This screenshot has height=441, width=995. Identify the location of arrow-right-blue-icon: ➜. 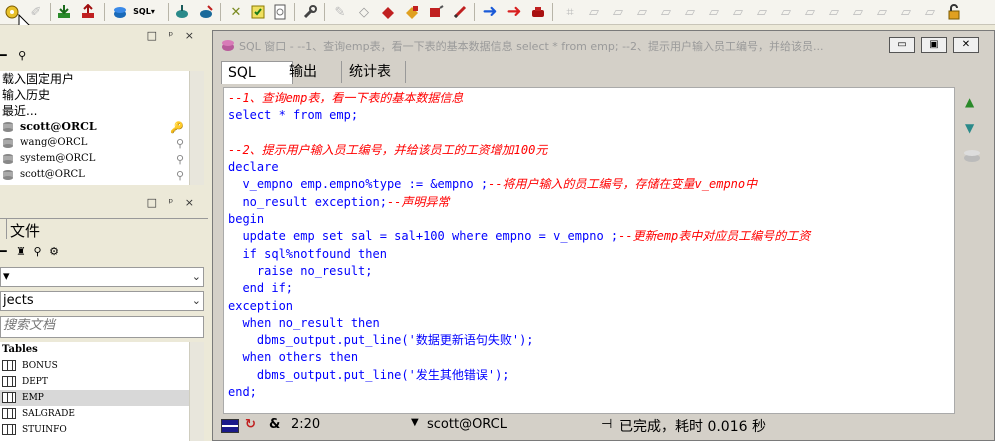
(490, 12).